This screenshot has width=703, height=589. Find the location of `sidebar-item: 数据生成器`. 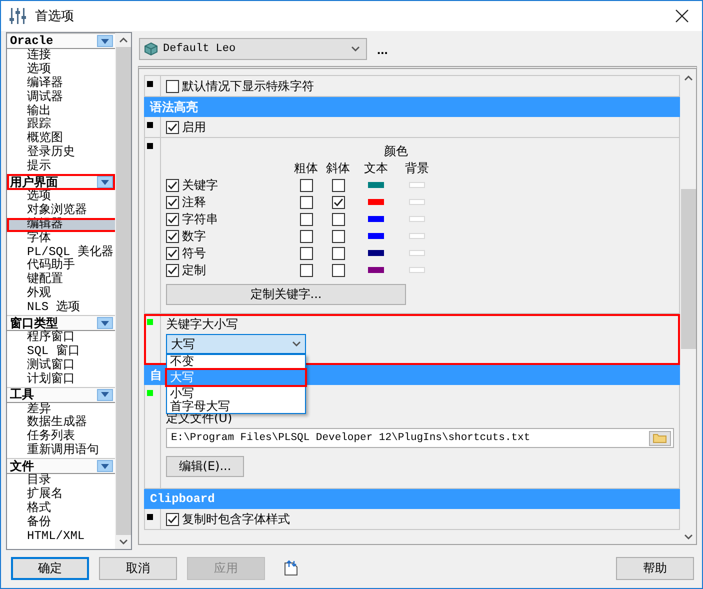

sidebar-item: 数据生成器 is located at coordinates (61, 423).